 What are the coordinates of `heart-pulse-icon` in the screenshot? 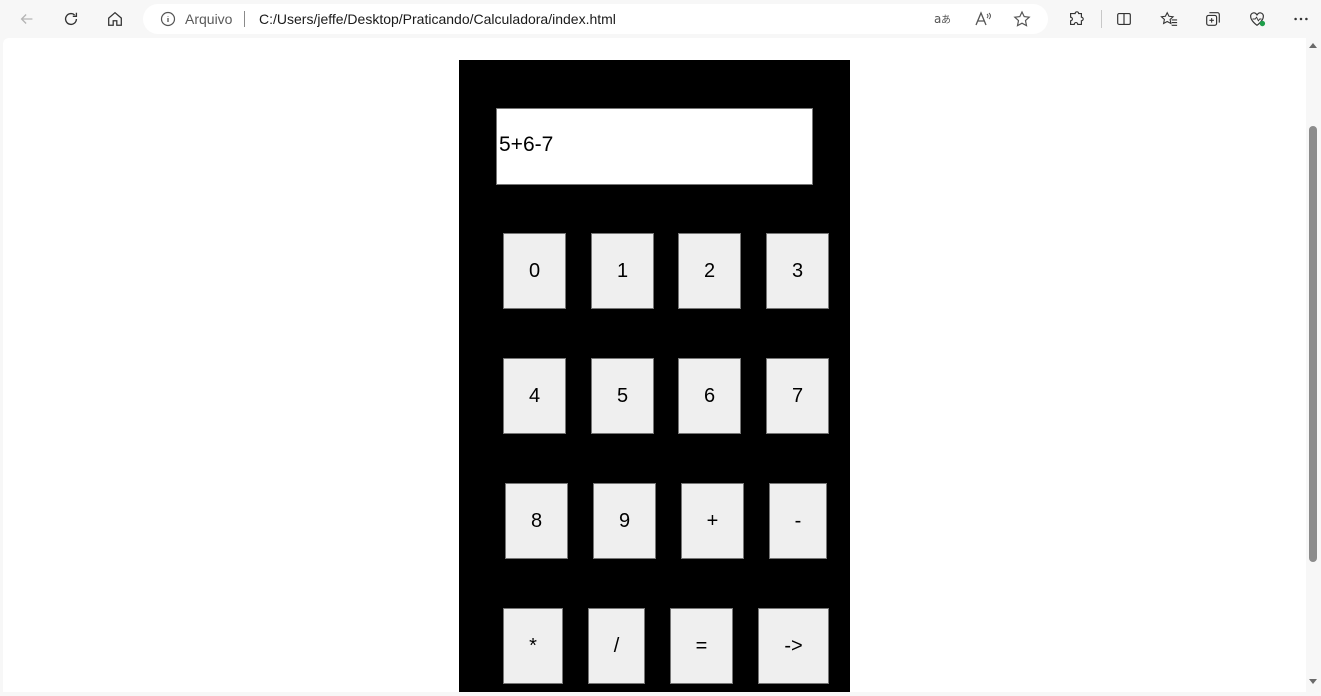 It's located at (1258, 19).